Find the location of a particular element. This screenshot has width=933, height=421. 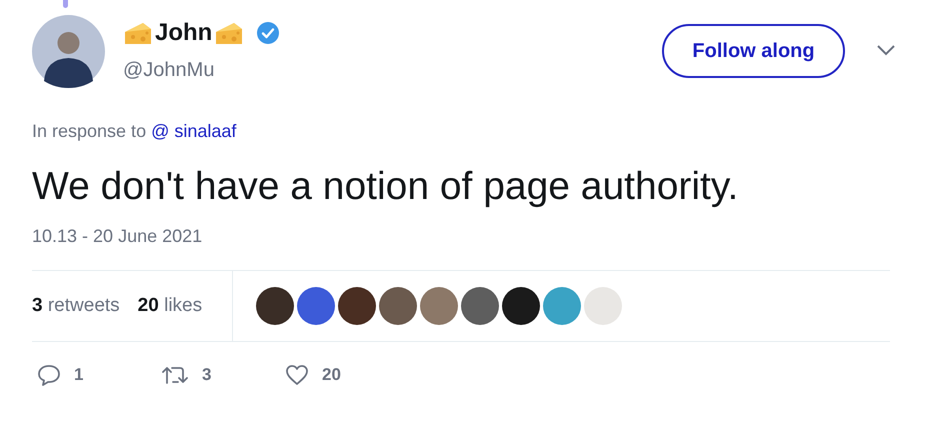

author-handle: @JohnMu is located at coordinates (169, 70).